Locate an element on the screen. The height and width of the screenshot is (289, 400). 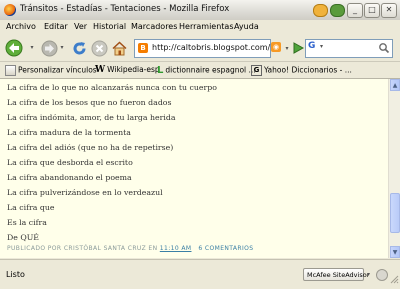
engine-dropdown-icon: ▾ is located at coordinates (321, 46).